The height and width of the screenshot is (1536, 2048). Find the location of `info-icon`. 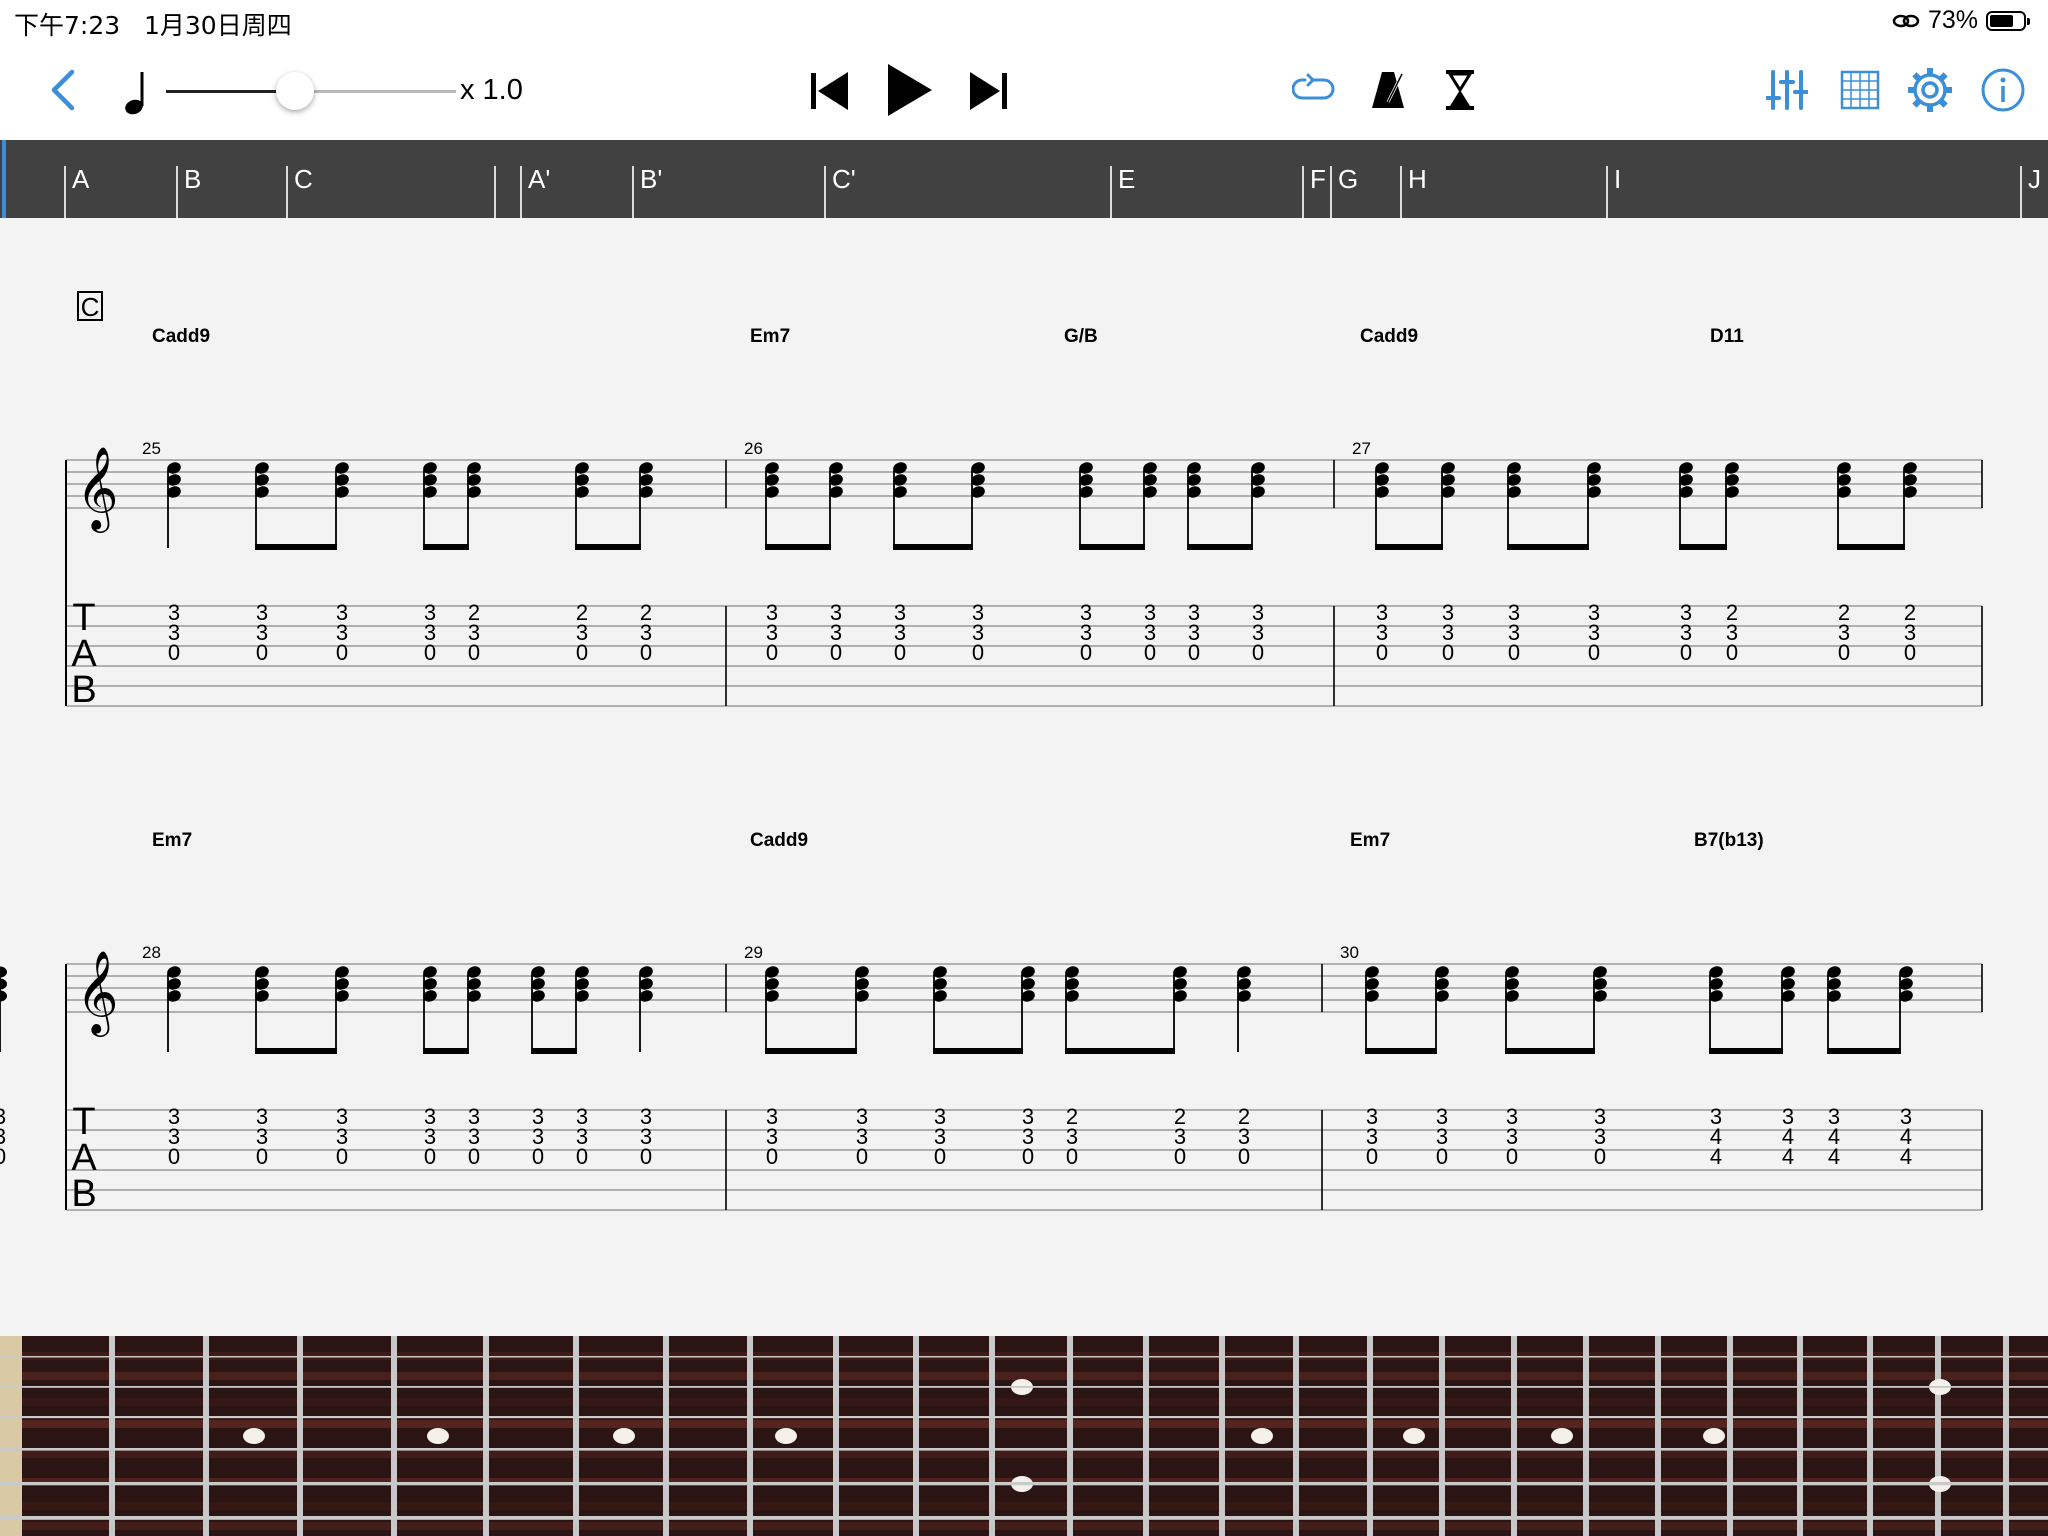

info-icon is located at coordinates (2003, 90).